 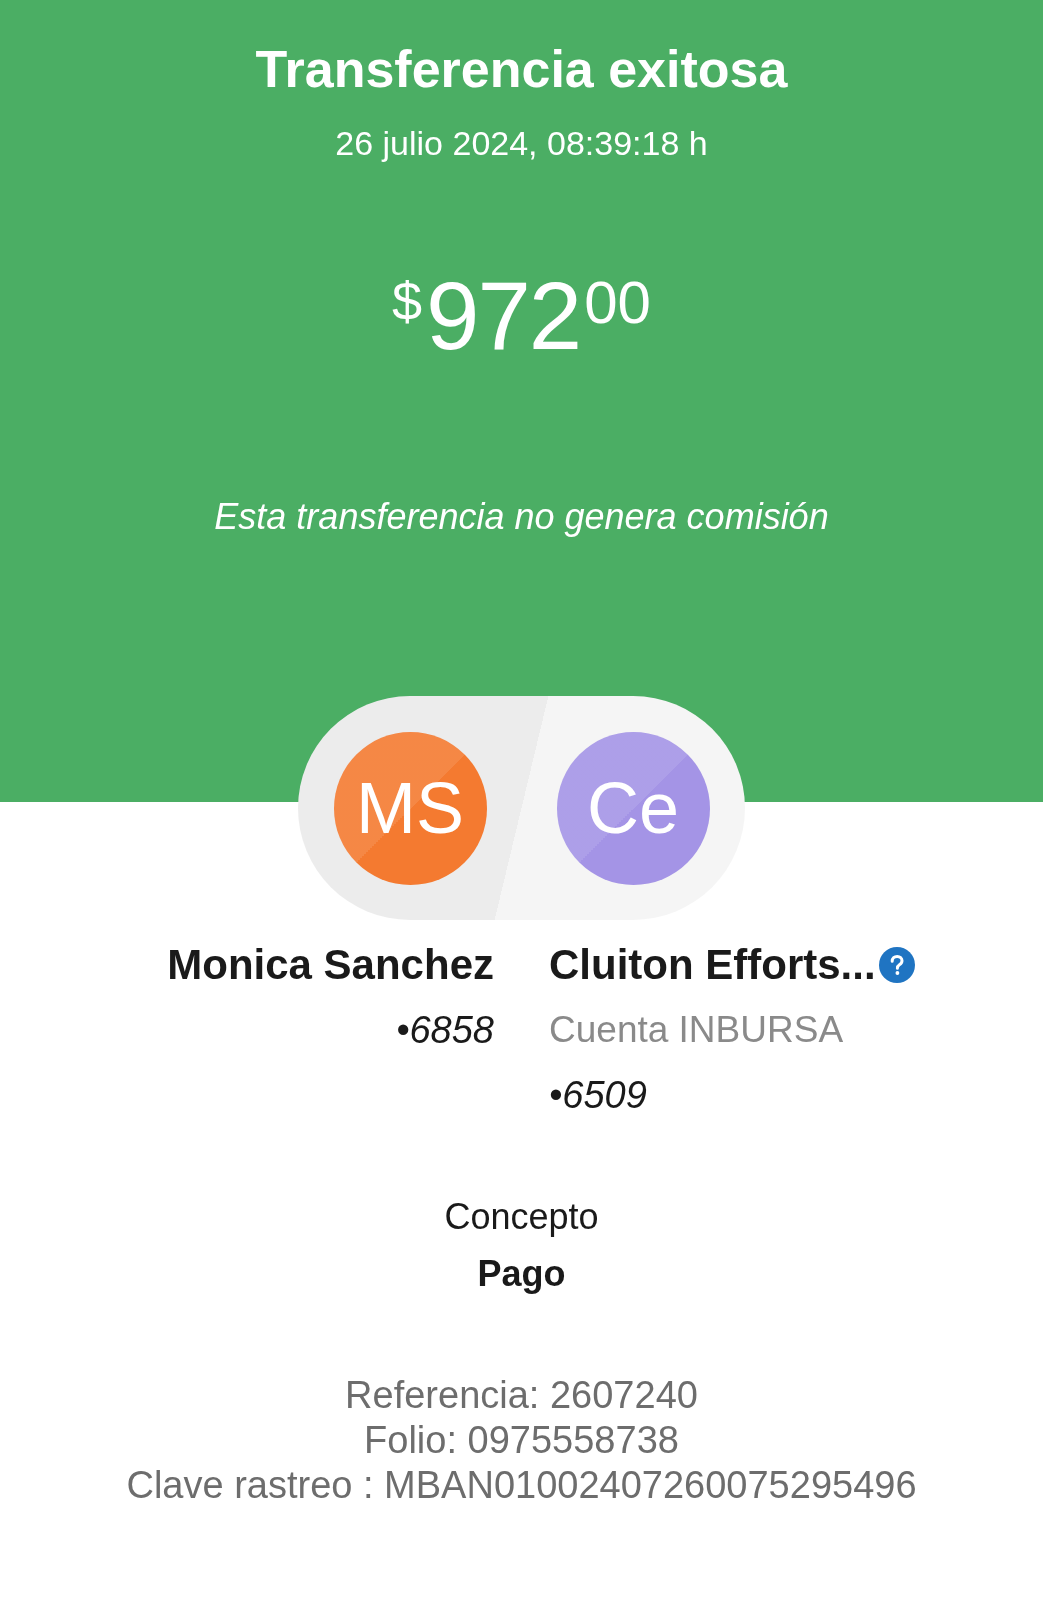 I want to click on sender-name: Monica Sanchez, so click(x=330, y=965).